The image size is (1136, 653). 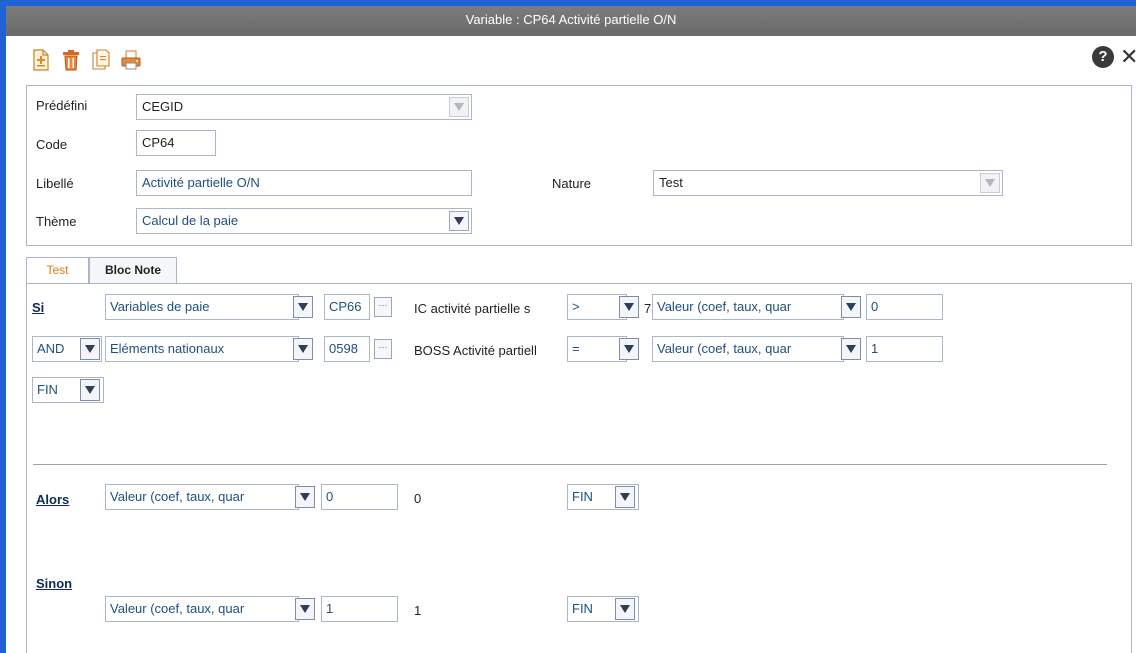 I want to click on delete-icon, so click(x=71, y=60).